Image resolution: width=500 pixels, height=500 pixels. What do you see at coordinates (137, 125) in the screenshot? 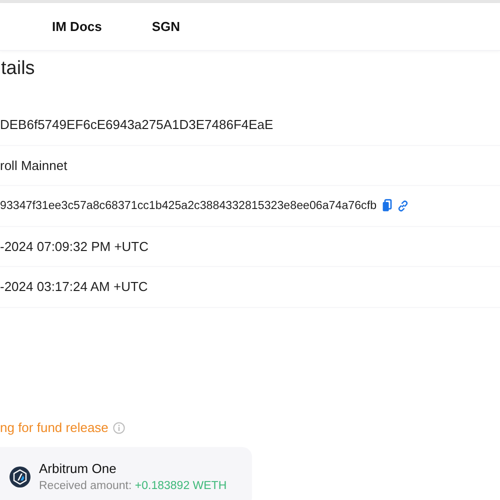
I see `detail-value: DEB6f5749EF6cE6943a275A1D3E7486F4EaE` at bounding box center [137, 125].